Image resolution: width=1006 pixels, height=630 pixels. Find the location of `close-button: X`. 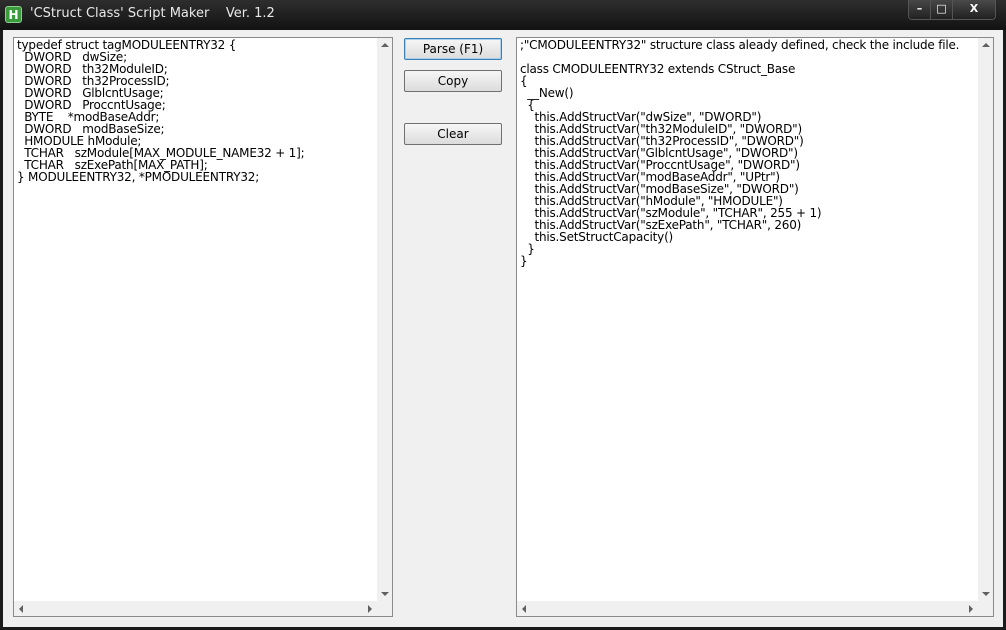

close-button: X is located at coordinates (974, 9).